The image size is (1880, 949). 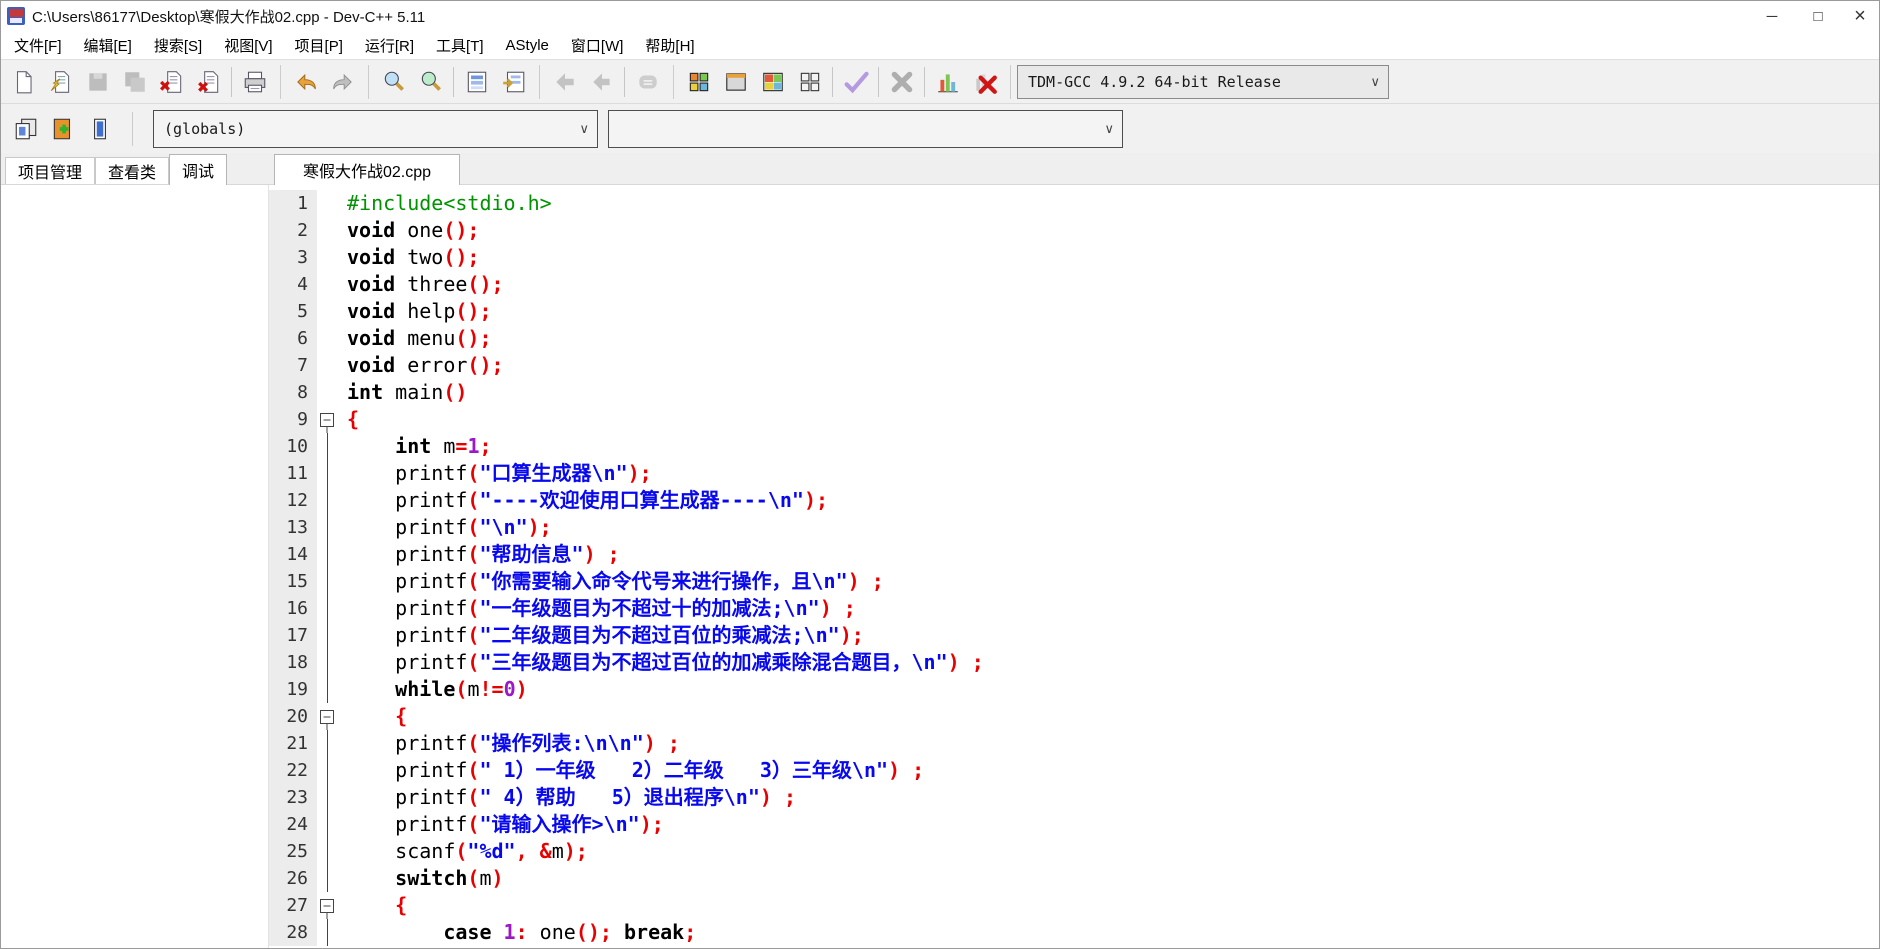 What do you see at coordinates (809, 82) in the screenshot?
I see `rebuild-button` at bounding box center [809, 82].